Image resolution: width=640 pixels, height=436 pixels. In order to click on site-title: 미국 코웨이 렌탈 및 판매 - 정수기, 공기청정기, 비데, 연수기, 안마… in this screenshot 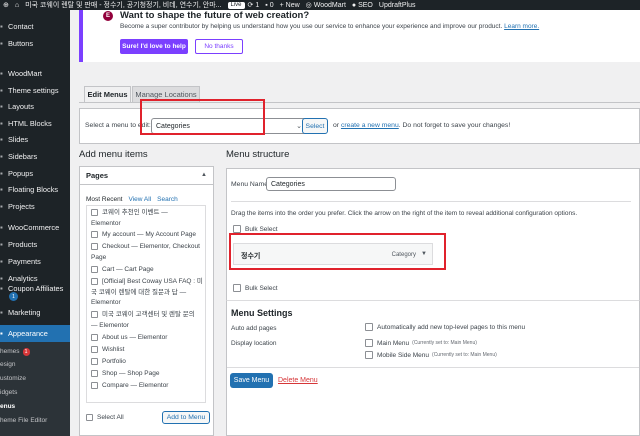, I will do `click(123, 5)`.